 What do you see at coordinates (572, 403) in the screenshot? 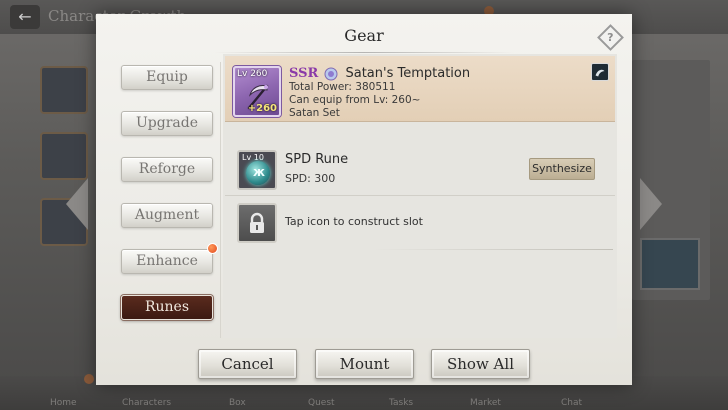
I see `background-nav-chat: Chat` at bounding box center [572, 403].